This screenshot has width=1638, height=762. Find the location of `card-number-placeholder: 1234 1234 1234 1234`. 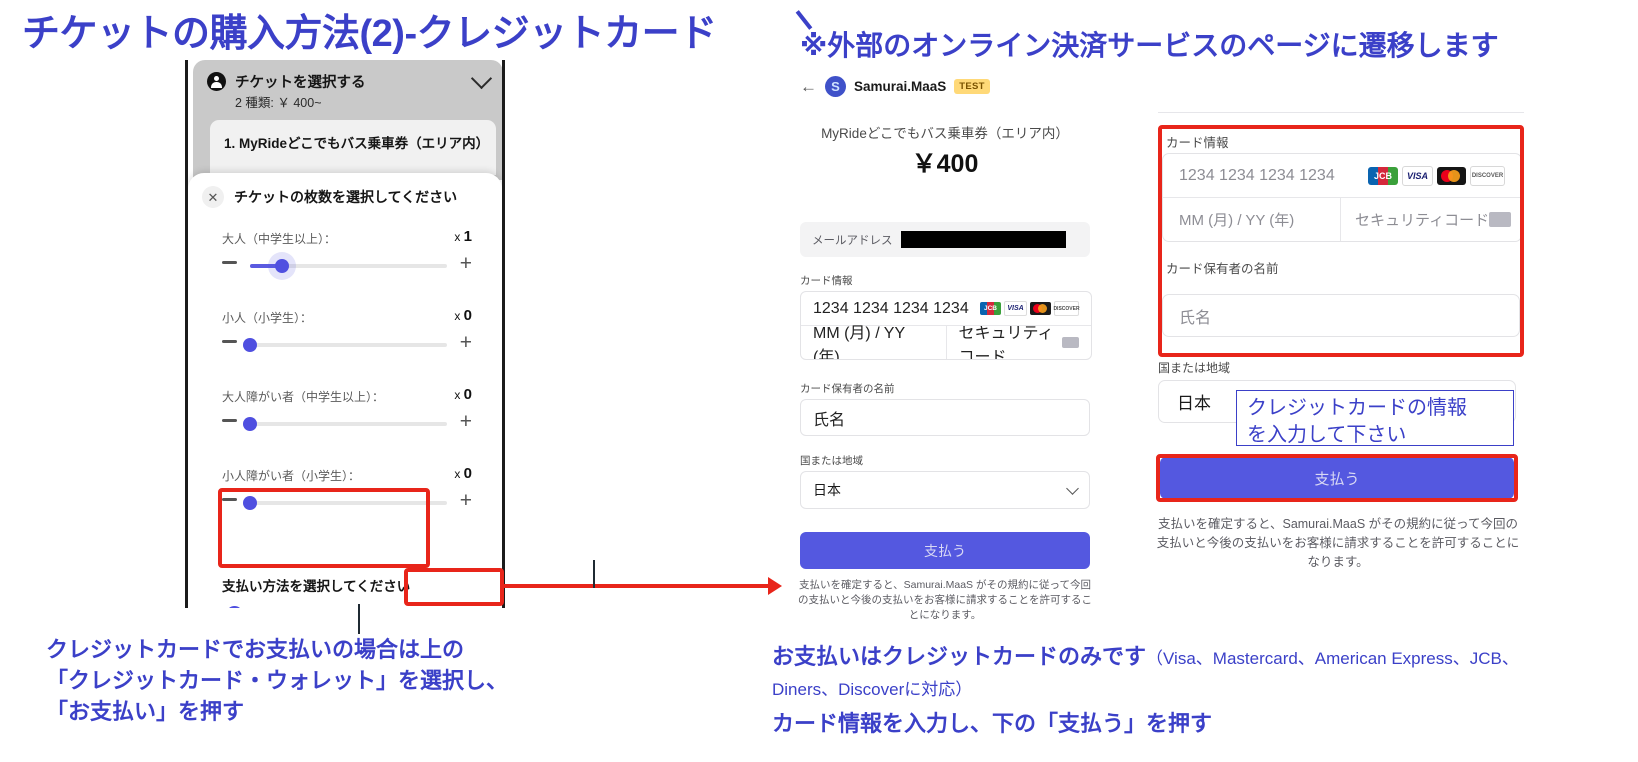

card-number-placeholder: 1234 1234 1234 1234 is located at coordinates (891, 308).